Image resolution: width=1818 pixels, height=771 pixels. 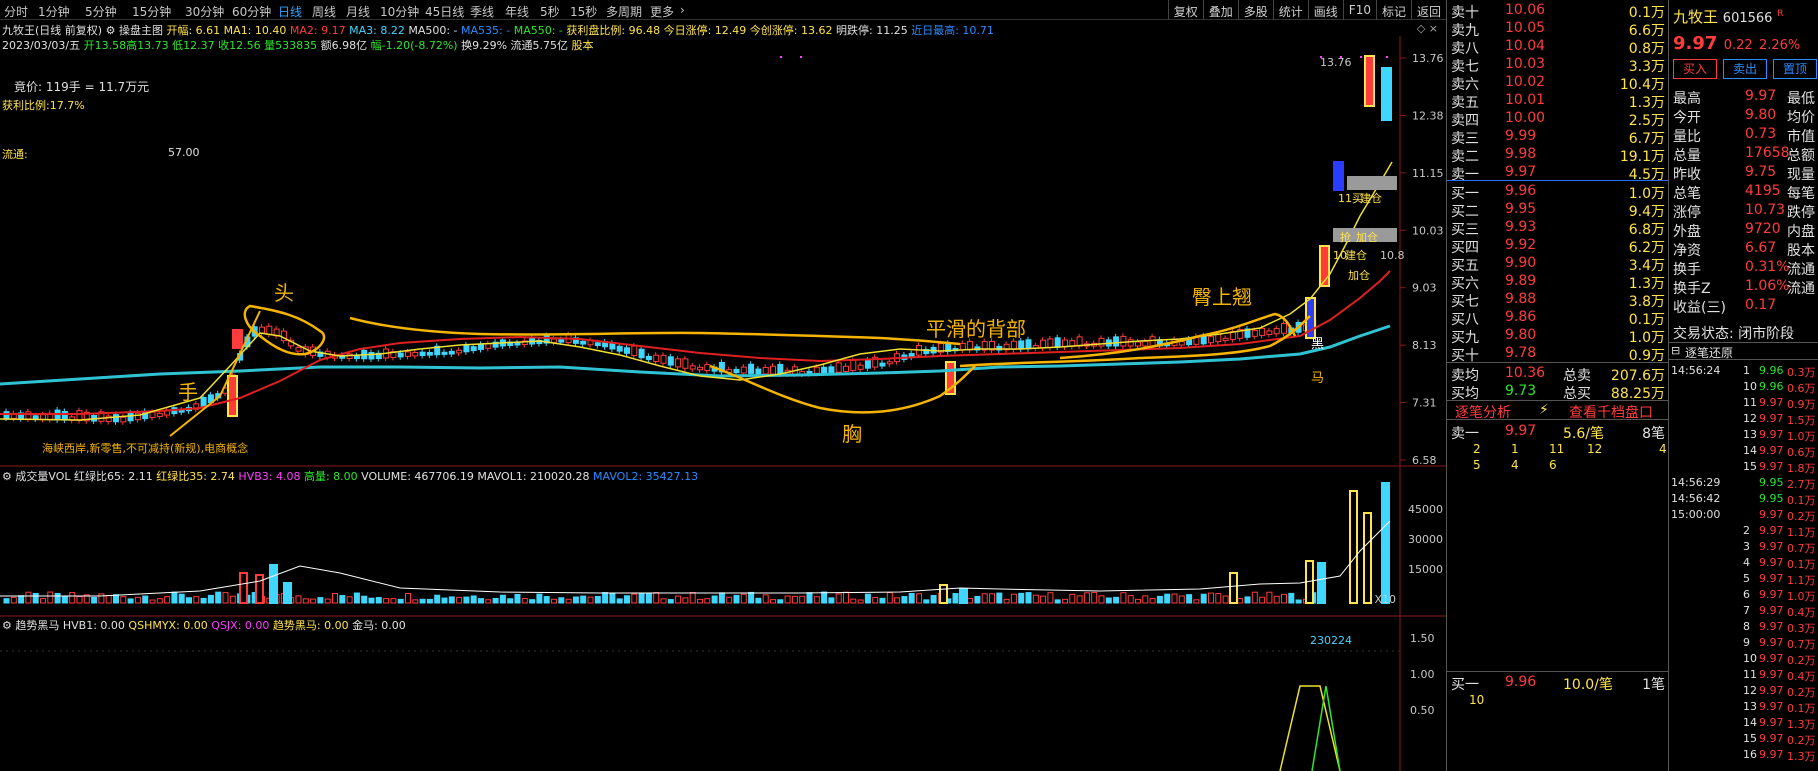 What do you see at coordinates (1326, 728) in the screenshot?
I see `trend-signal-green` at bounding box center [1326, 728].